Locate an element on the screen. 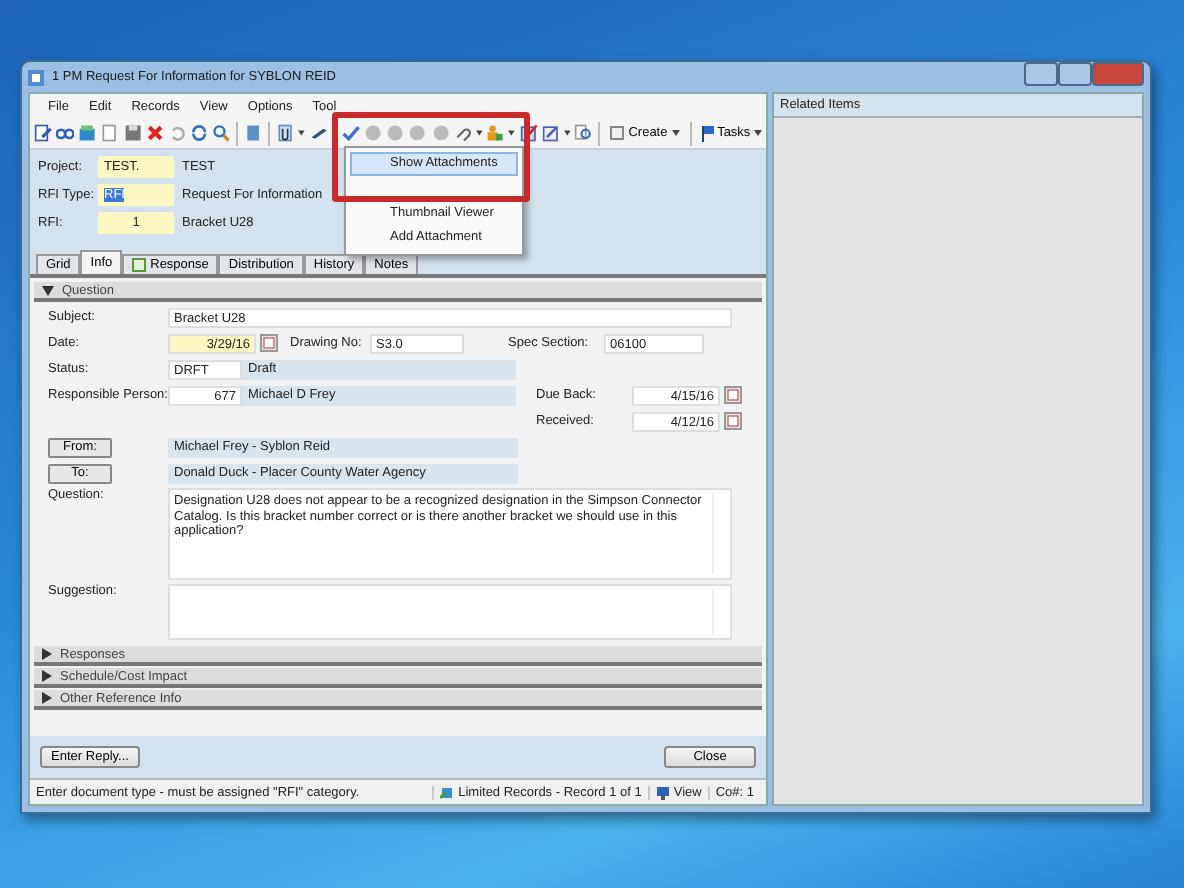  search-icon is located at coordinates (221, 133).